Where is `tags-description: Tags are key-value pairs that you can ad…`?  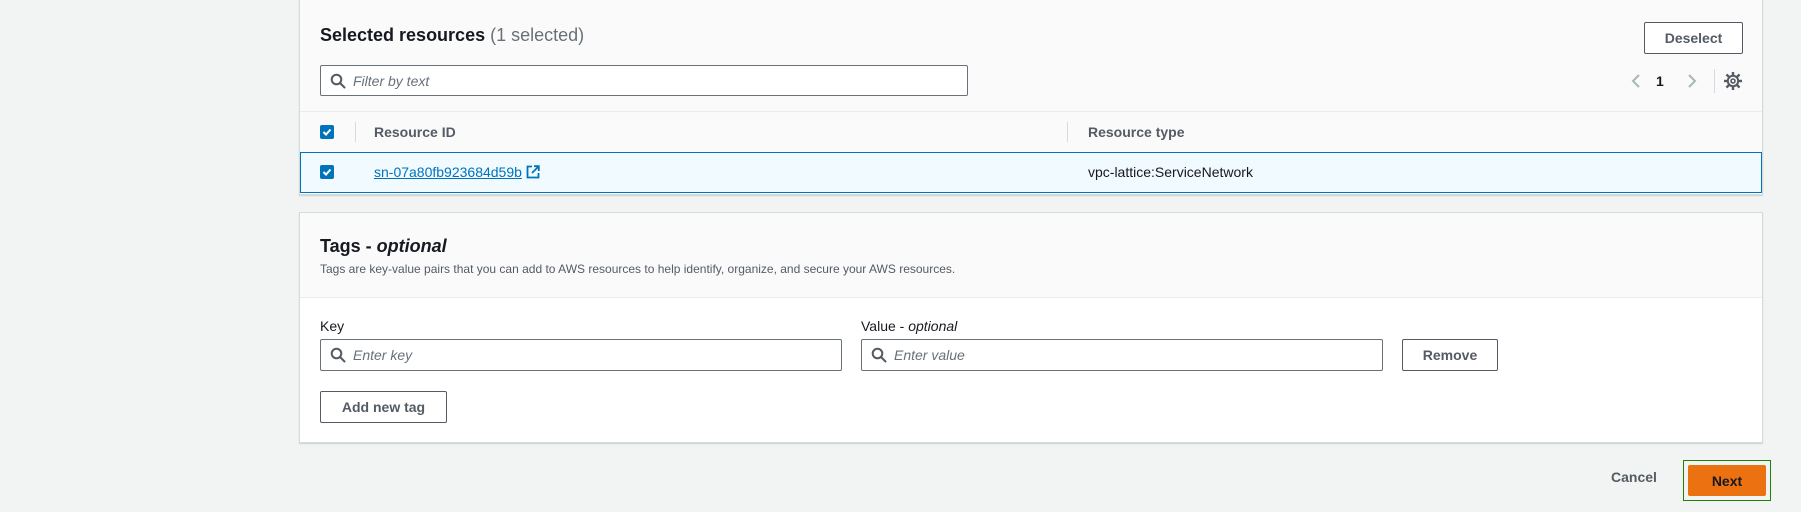 tags-description: Tags are key-value pairs that you can ad… is located at coordinates (638, 269).